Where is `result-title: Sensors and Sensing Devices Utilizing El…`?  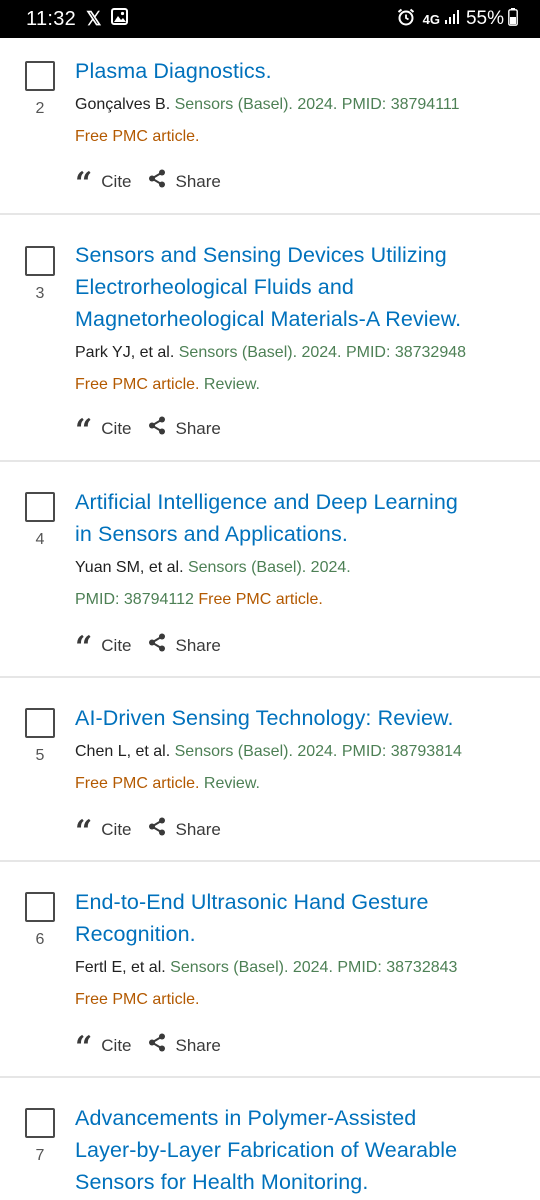
result-title: Sensors and Sensing Devices Utilizing El… is located at coordinates (298, 287).